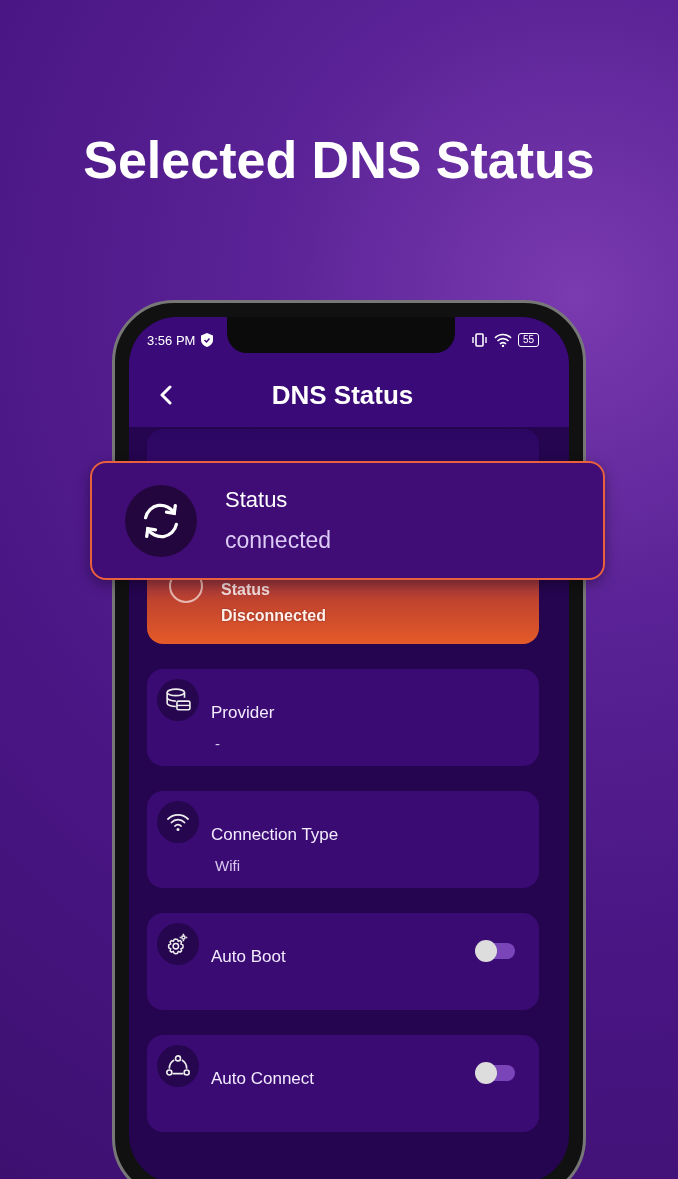 This screenshot has height=1179, width=678. Describe the element at coordinates (207, 340) in the screenshot. I see `shield-icon` at that location.